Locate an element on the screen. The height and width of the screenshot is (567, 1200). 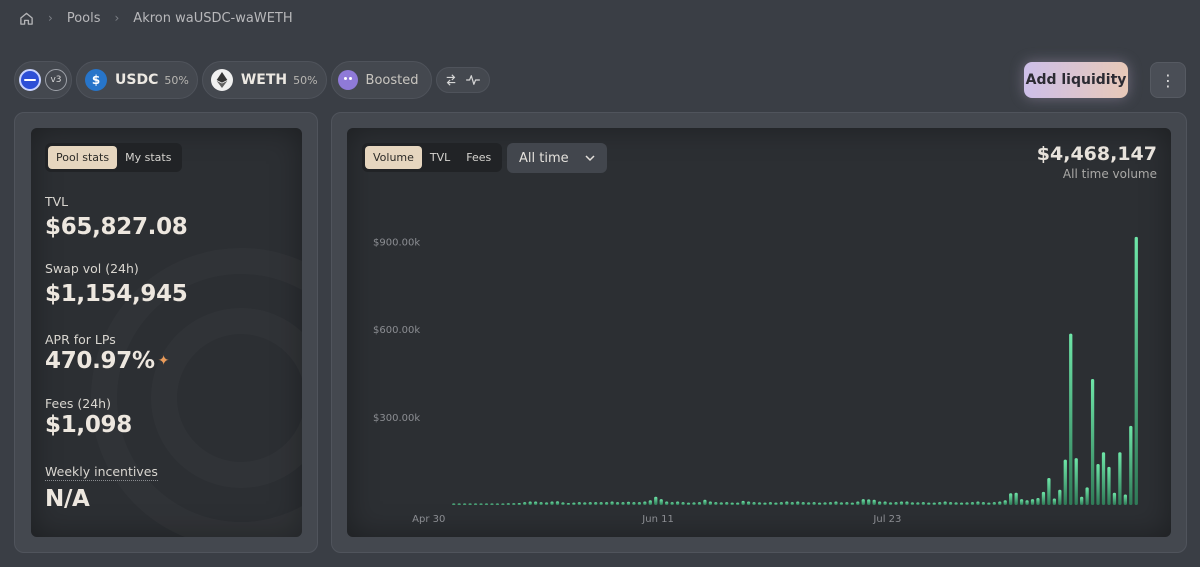
token-pill-weth: WETH 50% is located at coordinates (264, 80).